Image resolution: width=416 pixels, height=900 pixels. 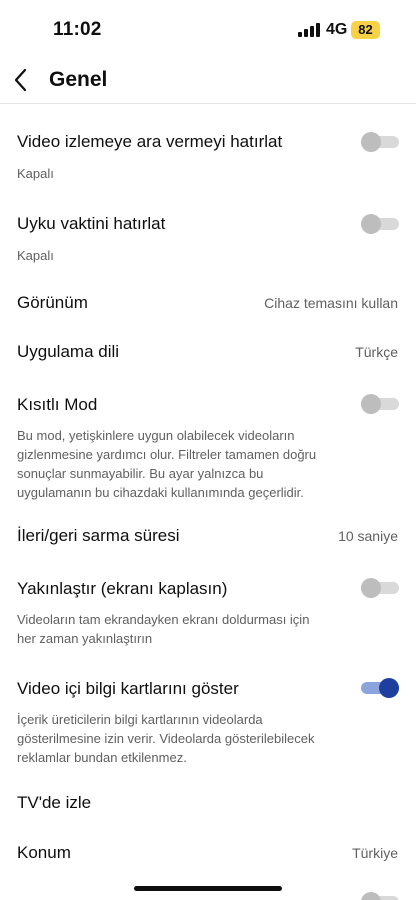 What do you see at coordinates (68, 351) in the screenshot?
I see `setting-title: Uygulama dili` at bounding box center [68, 351].